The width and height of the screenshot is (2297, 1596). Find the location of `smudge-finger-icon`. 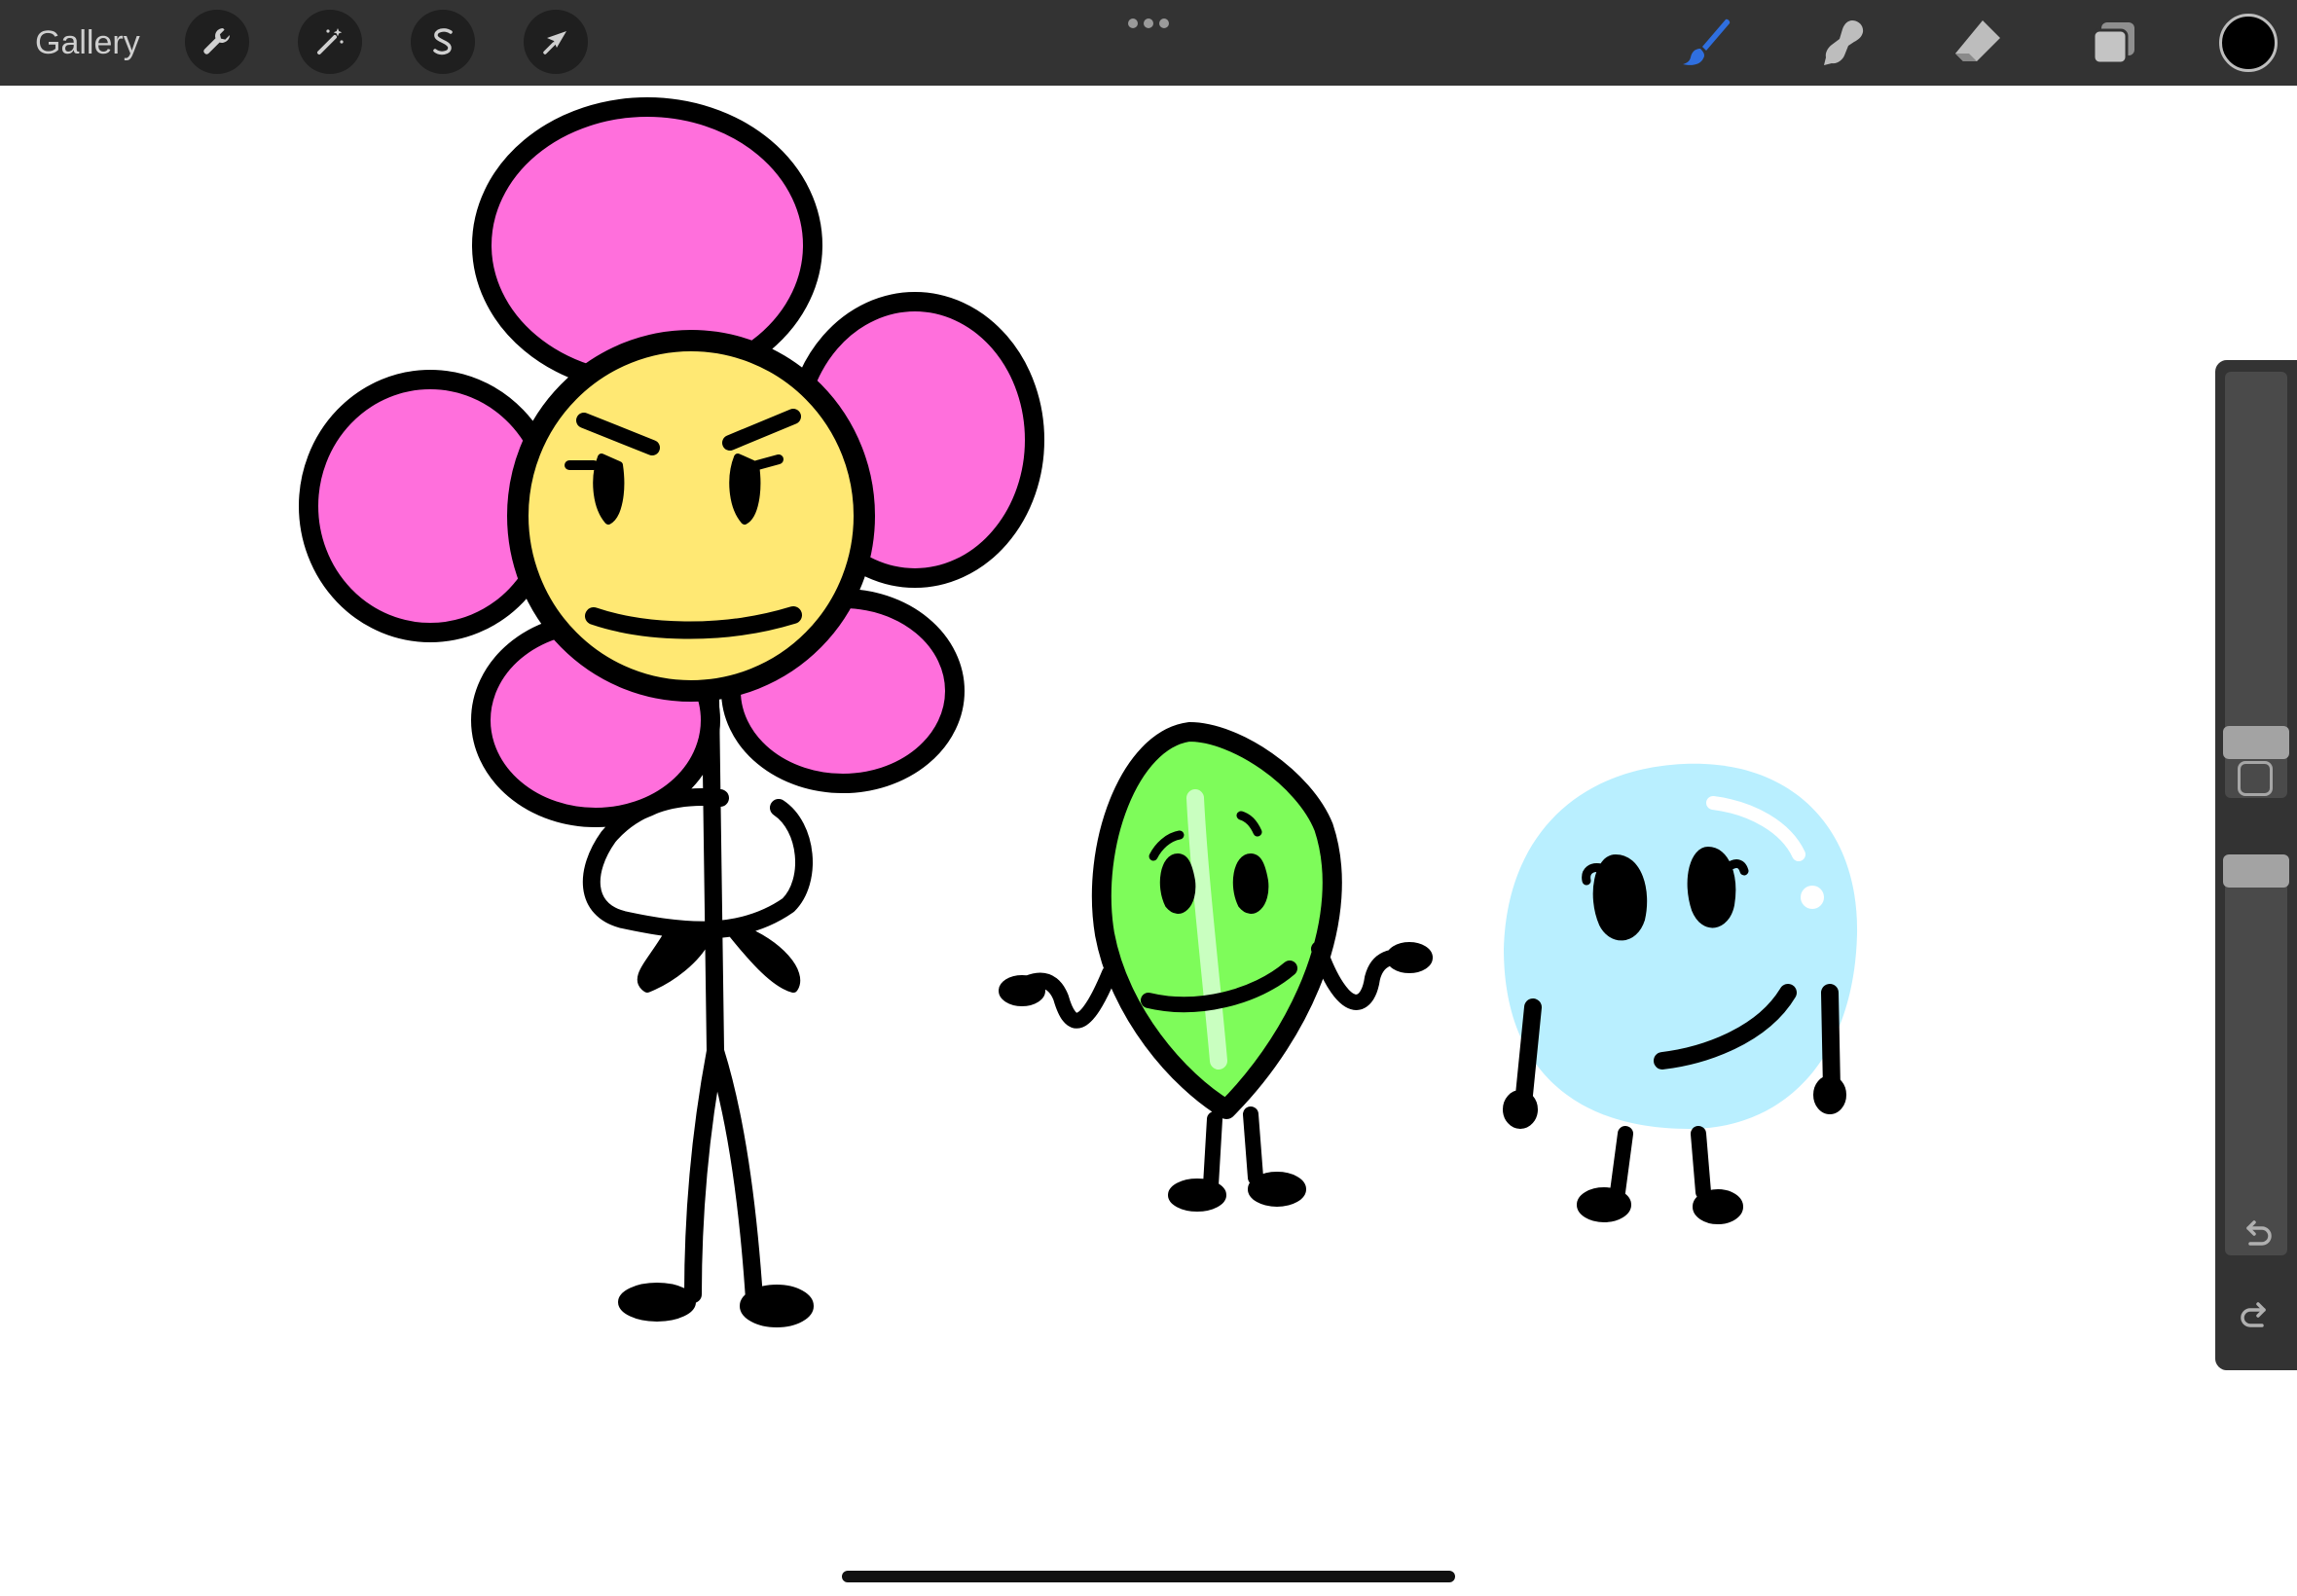

smudge-finger-icon is located at coordinates (1844, 42).